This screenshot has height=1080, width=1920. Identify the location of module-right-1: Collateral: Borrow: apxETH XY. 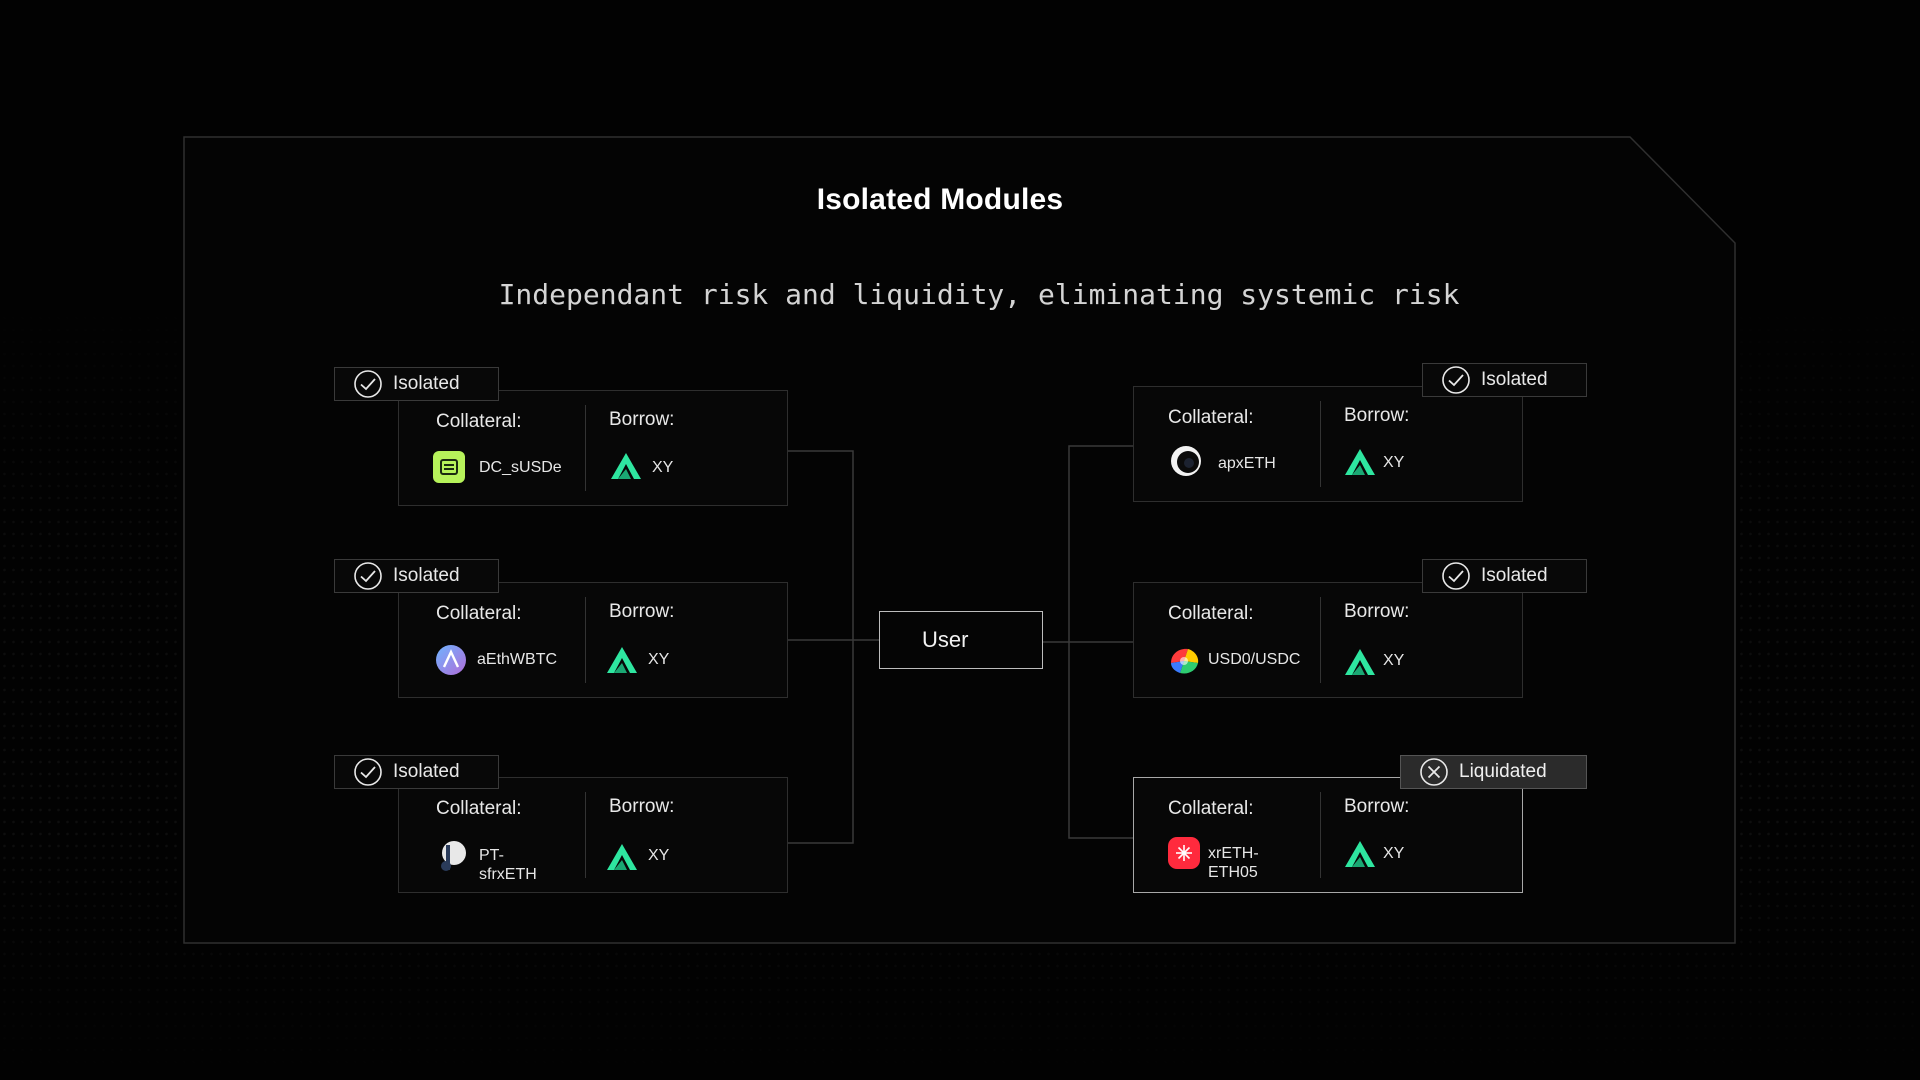
(1328, 444).